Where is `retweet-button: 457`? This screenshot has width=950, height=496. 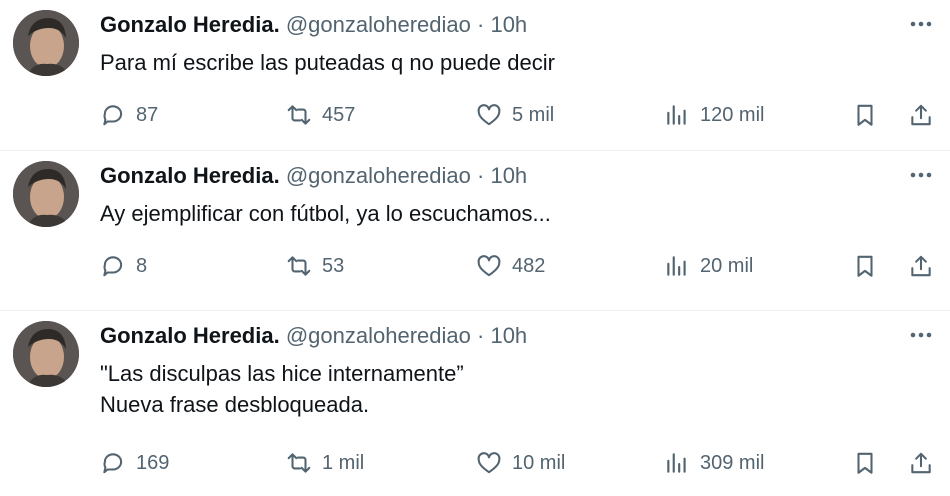
retweet-button: 457 is located at coordinates (320, 115).